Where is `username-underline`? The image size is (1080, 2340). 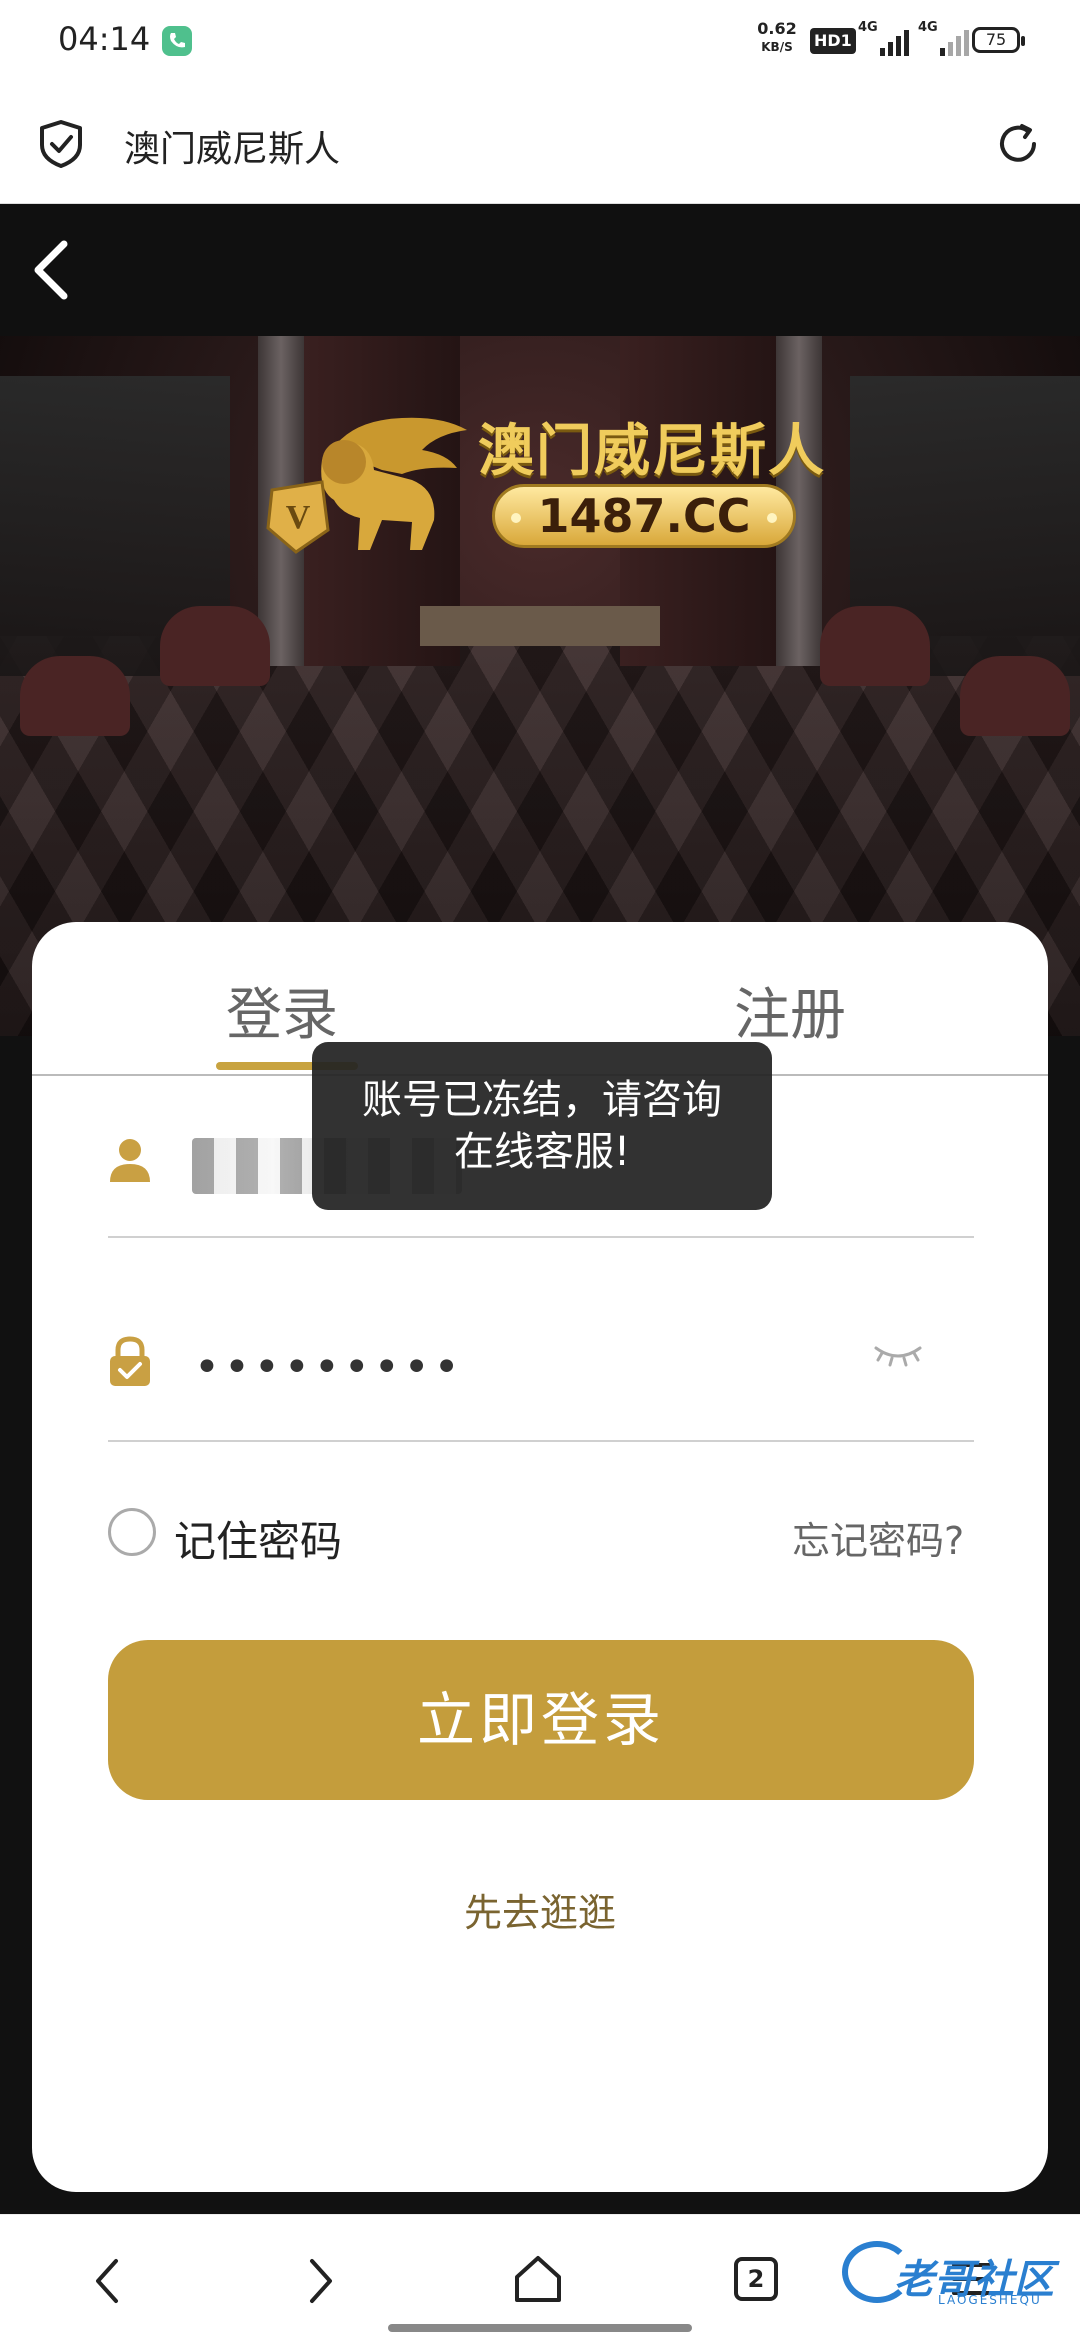 username-underline is located at coordinates (541, 1237).